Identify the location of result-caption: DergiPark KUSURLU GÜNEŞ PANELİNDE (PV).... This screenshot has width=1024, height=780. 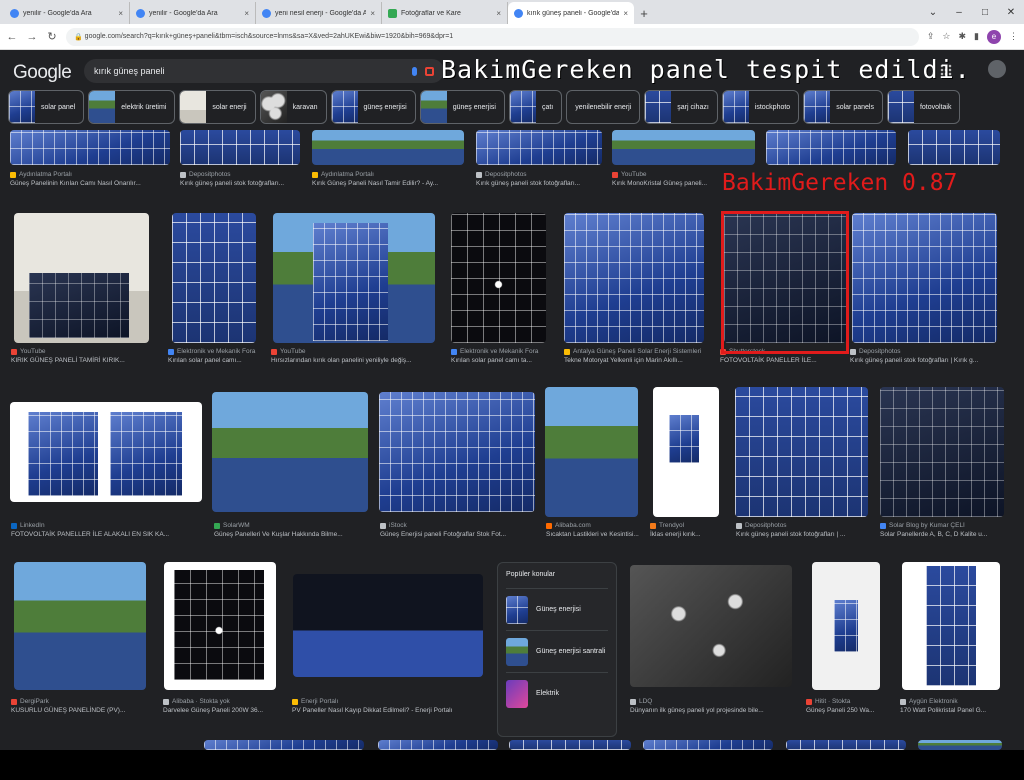
(85, 706).